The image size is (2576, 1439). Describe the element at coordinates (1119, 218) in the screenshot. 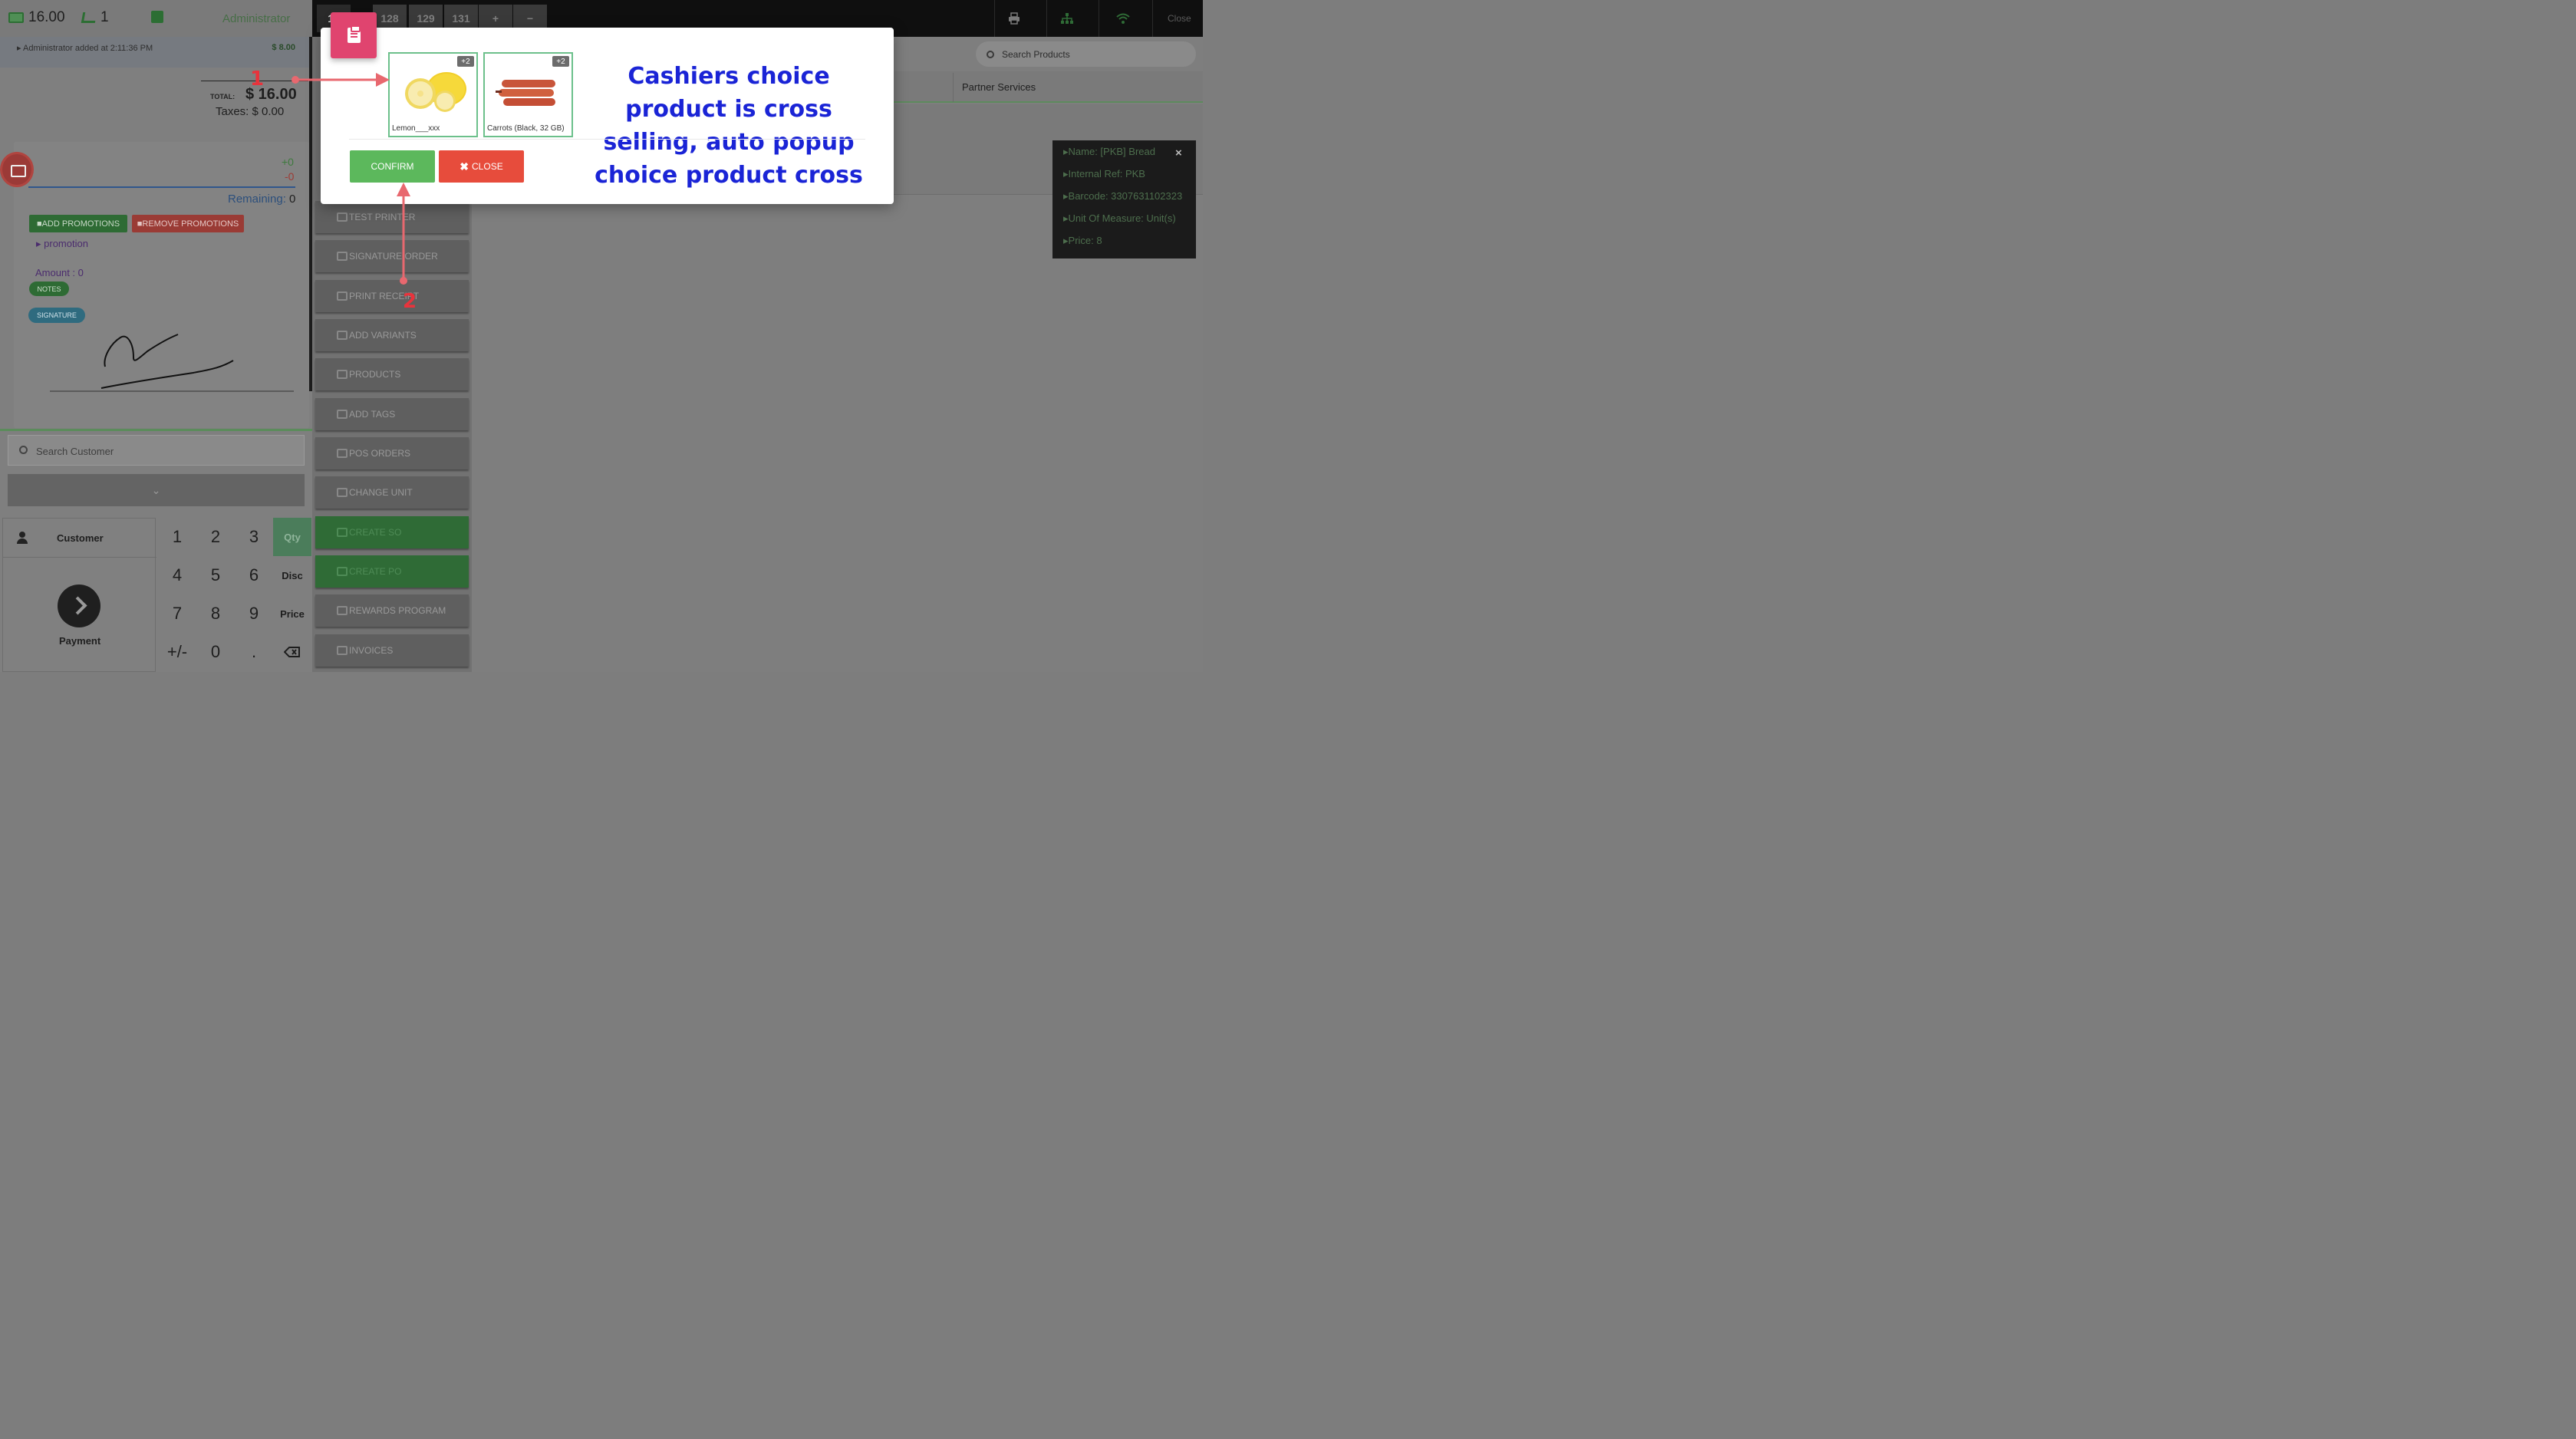

I see `info-uom: ▸Unit Of Measure: Unit(s)` at that location.